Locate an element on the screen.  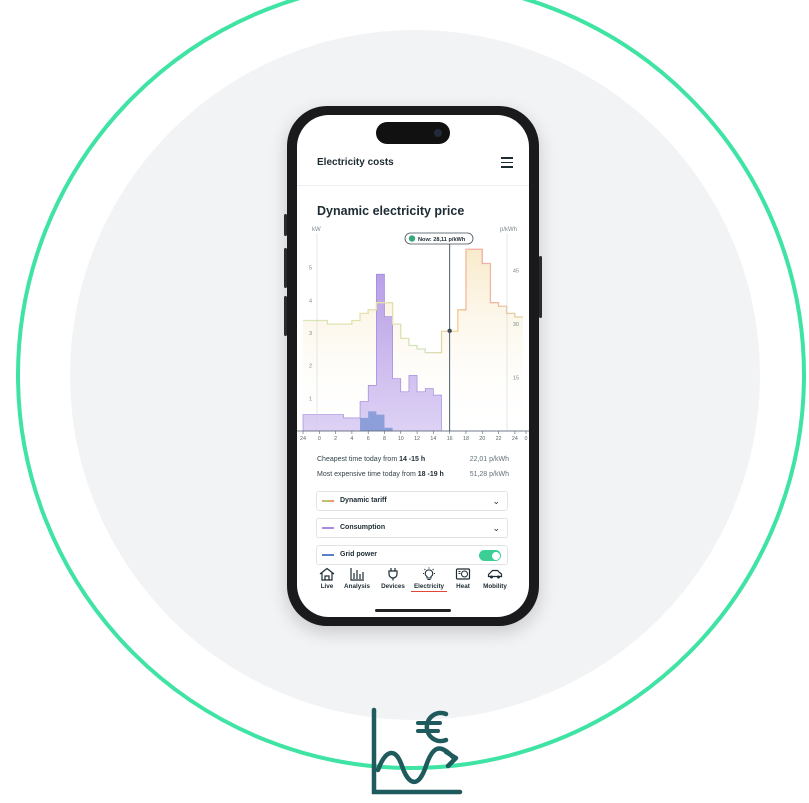
nav-label-mobility: Mobility is located at coordinates (495, 586).